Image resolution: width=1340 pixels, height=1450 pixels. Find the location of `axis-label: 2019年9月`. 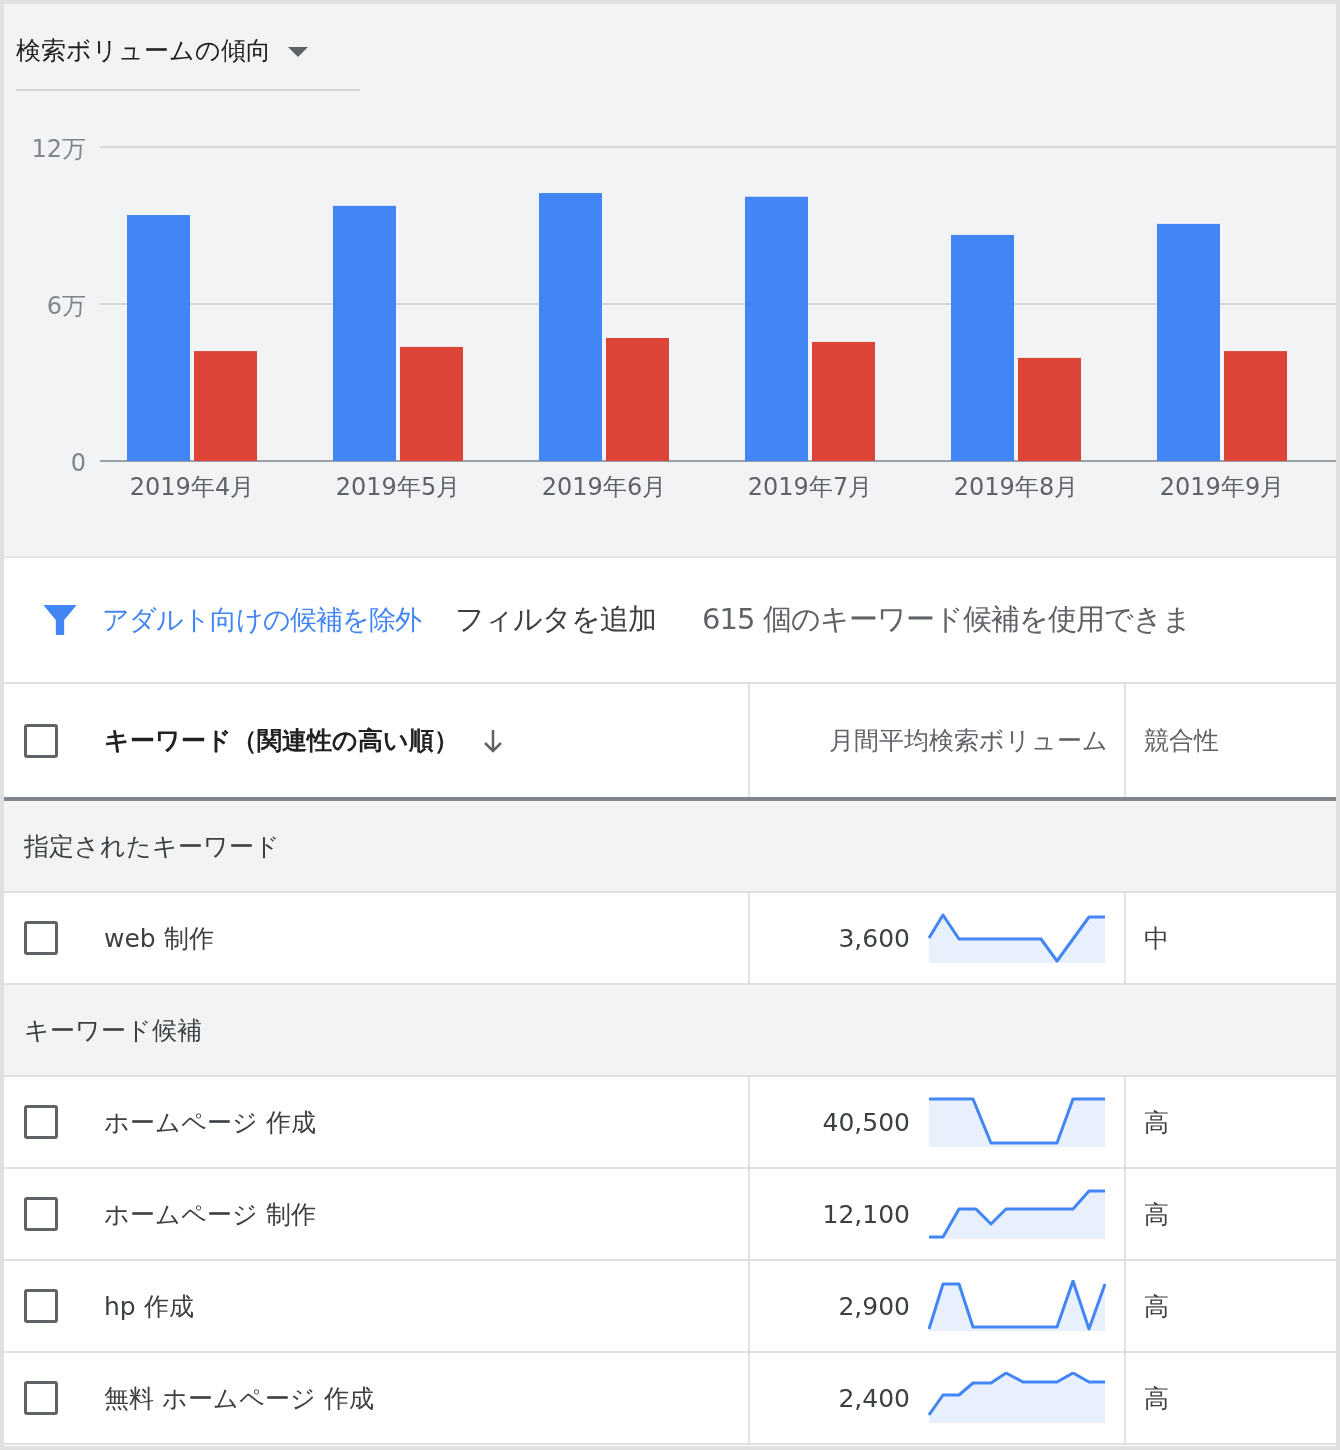

axis-label: 2019年9月 is located at coordinates (1222, 487).